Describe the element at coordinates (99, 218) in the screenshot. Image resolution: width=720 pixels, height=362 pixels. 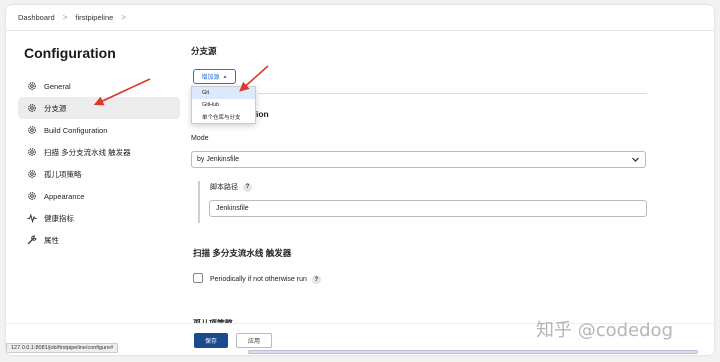
I see `sidebar-item-health-metrics: 健康指标` at that location.